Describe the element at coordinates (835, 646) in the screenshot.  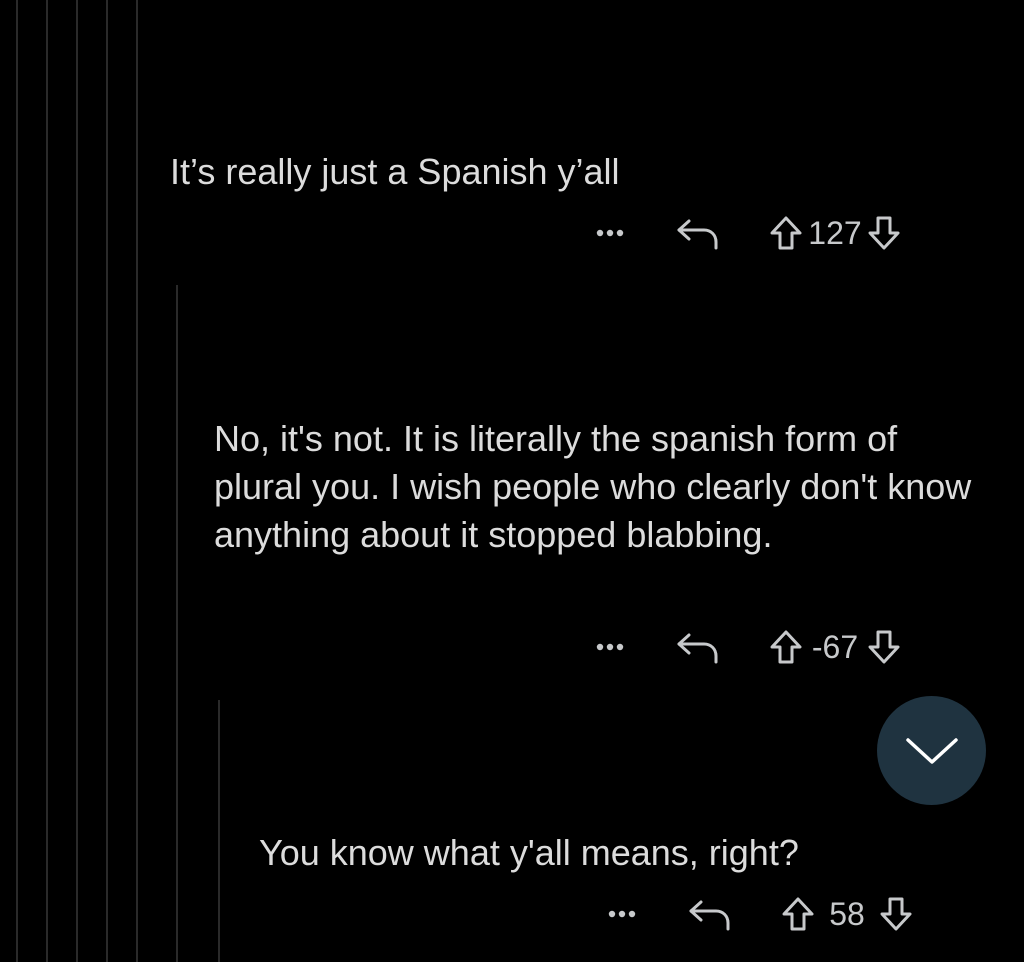
I see `vote-score: -67` at that location.